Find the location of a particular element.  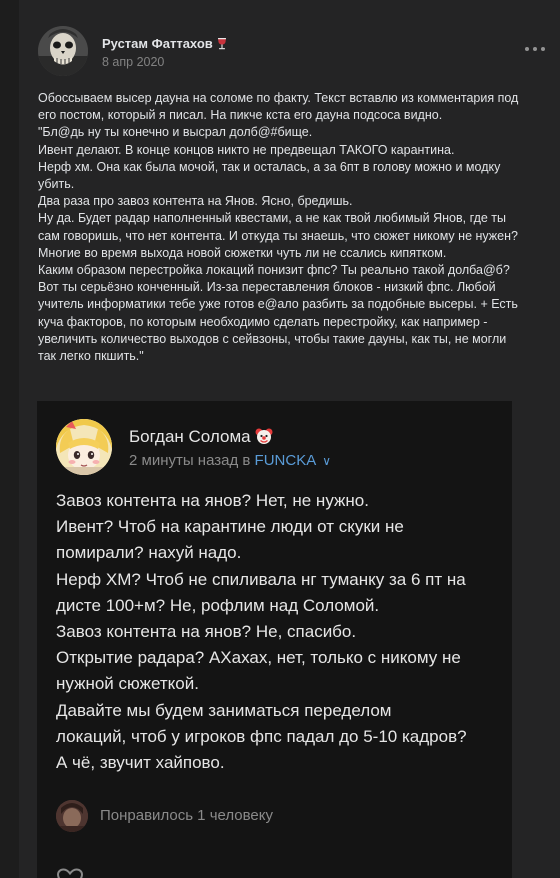

author-name-row: Рустам Фаттахов is located at coordinates (165, 43).